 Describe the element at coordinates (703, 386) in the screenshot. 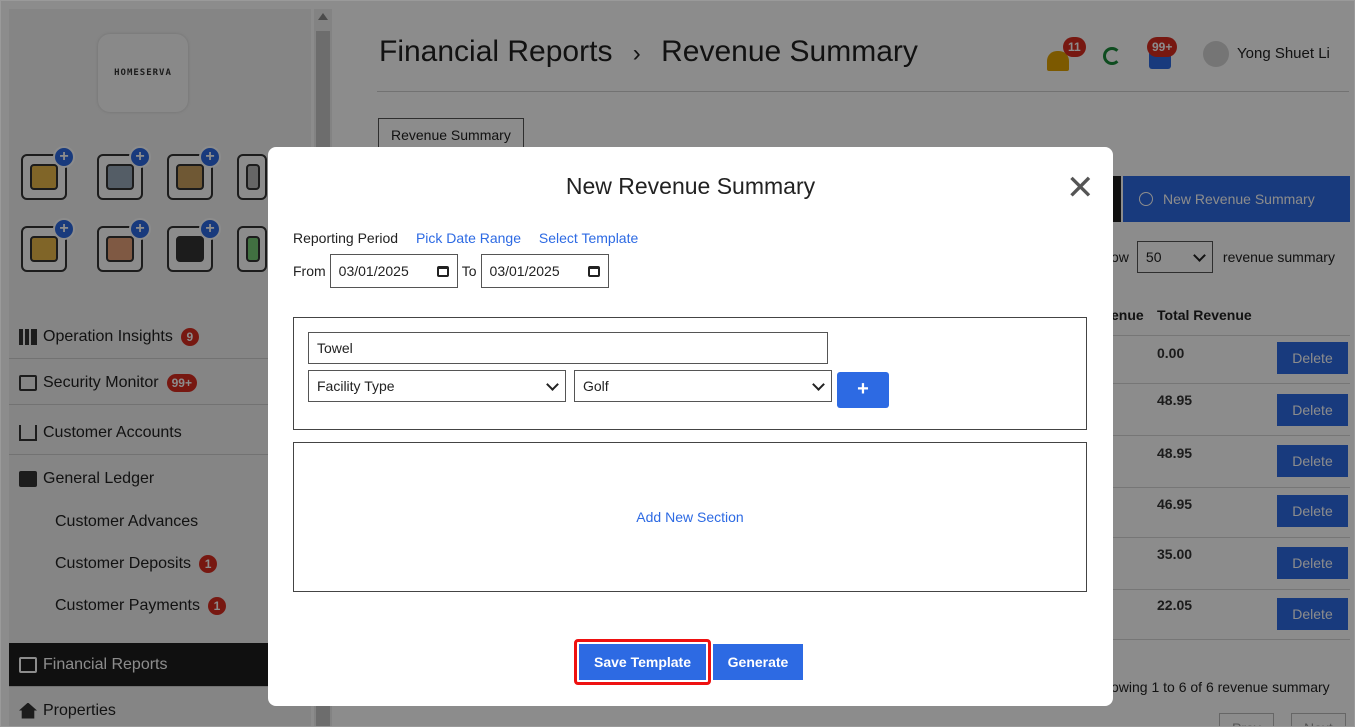

I see `filter-value-select: Golf` at that location.